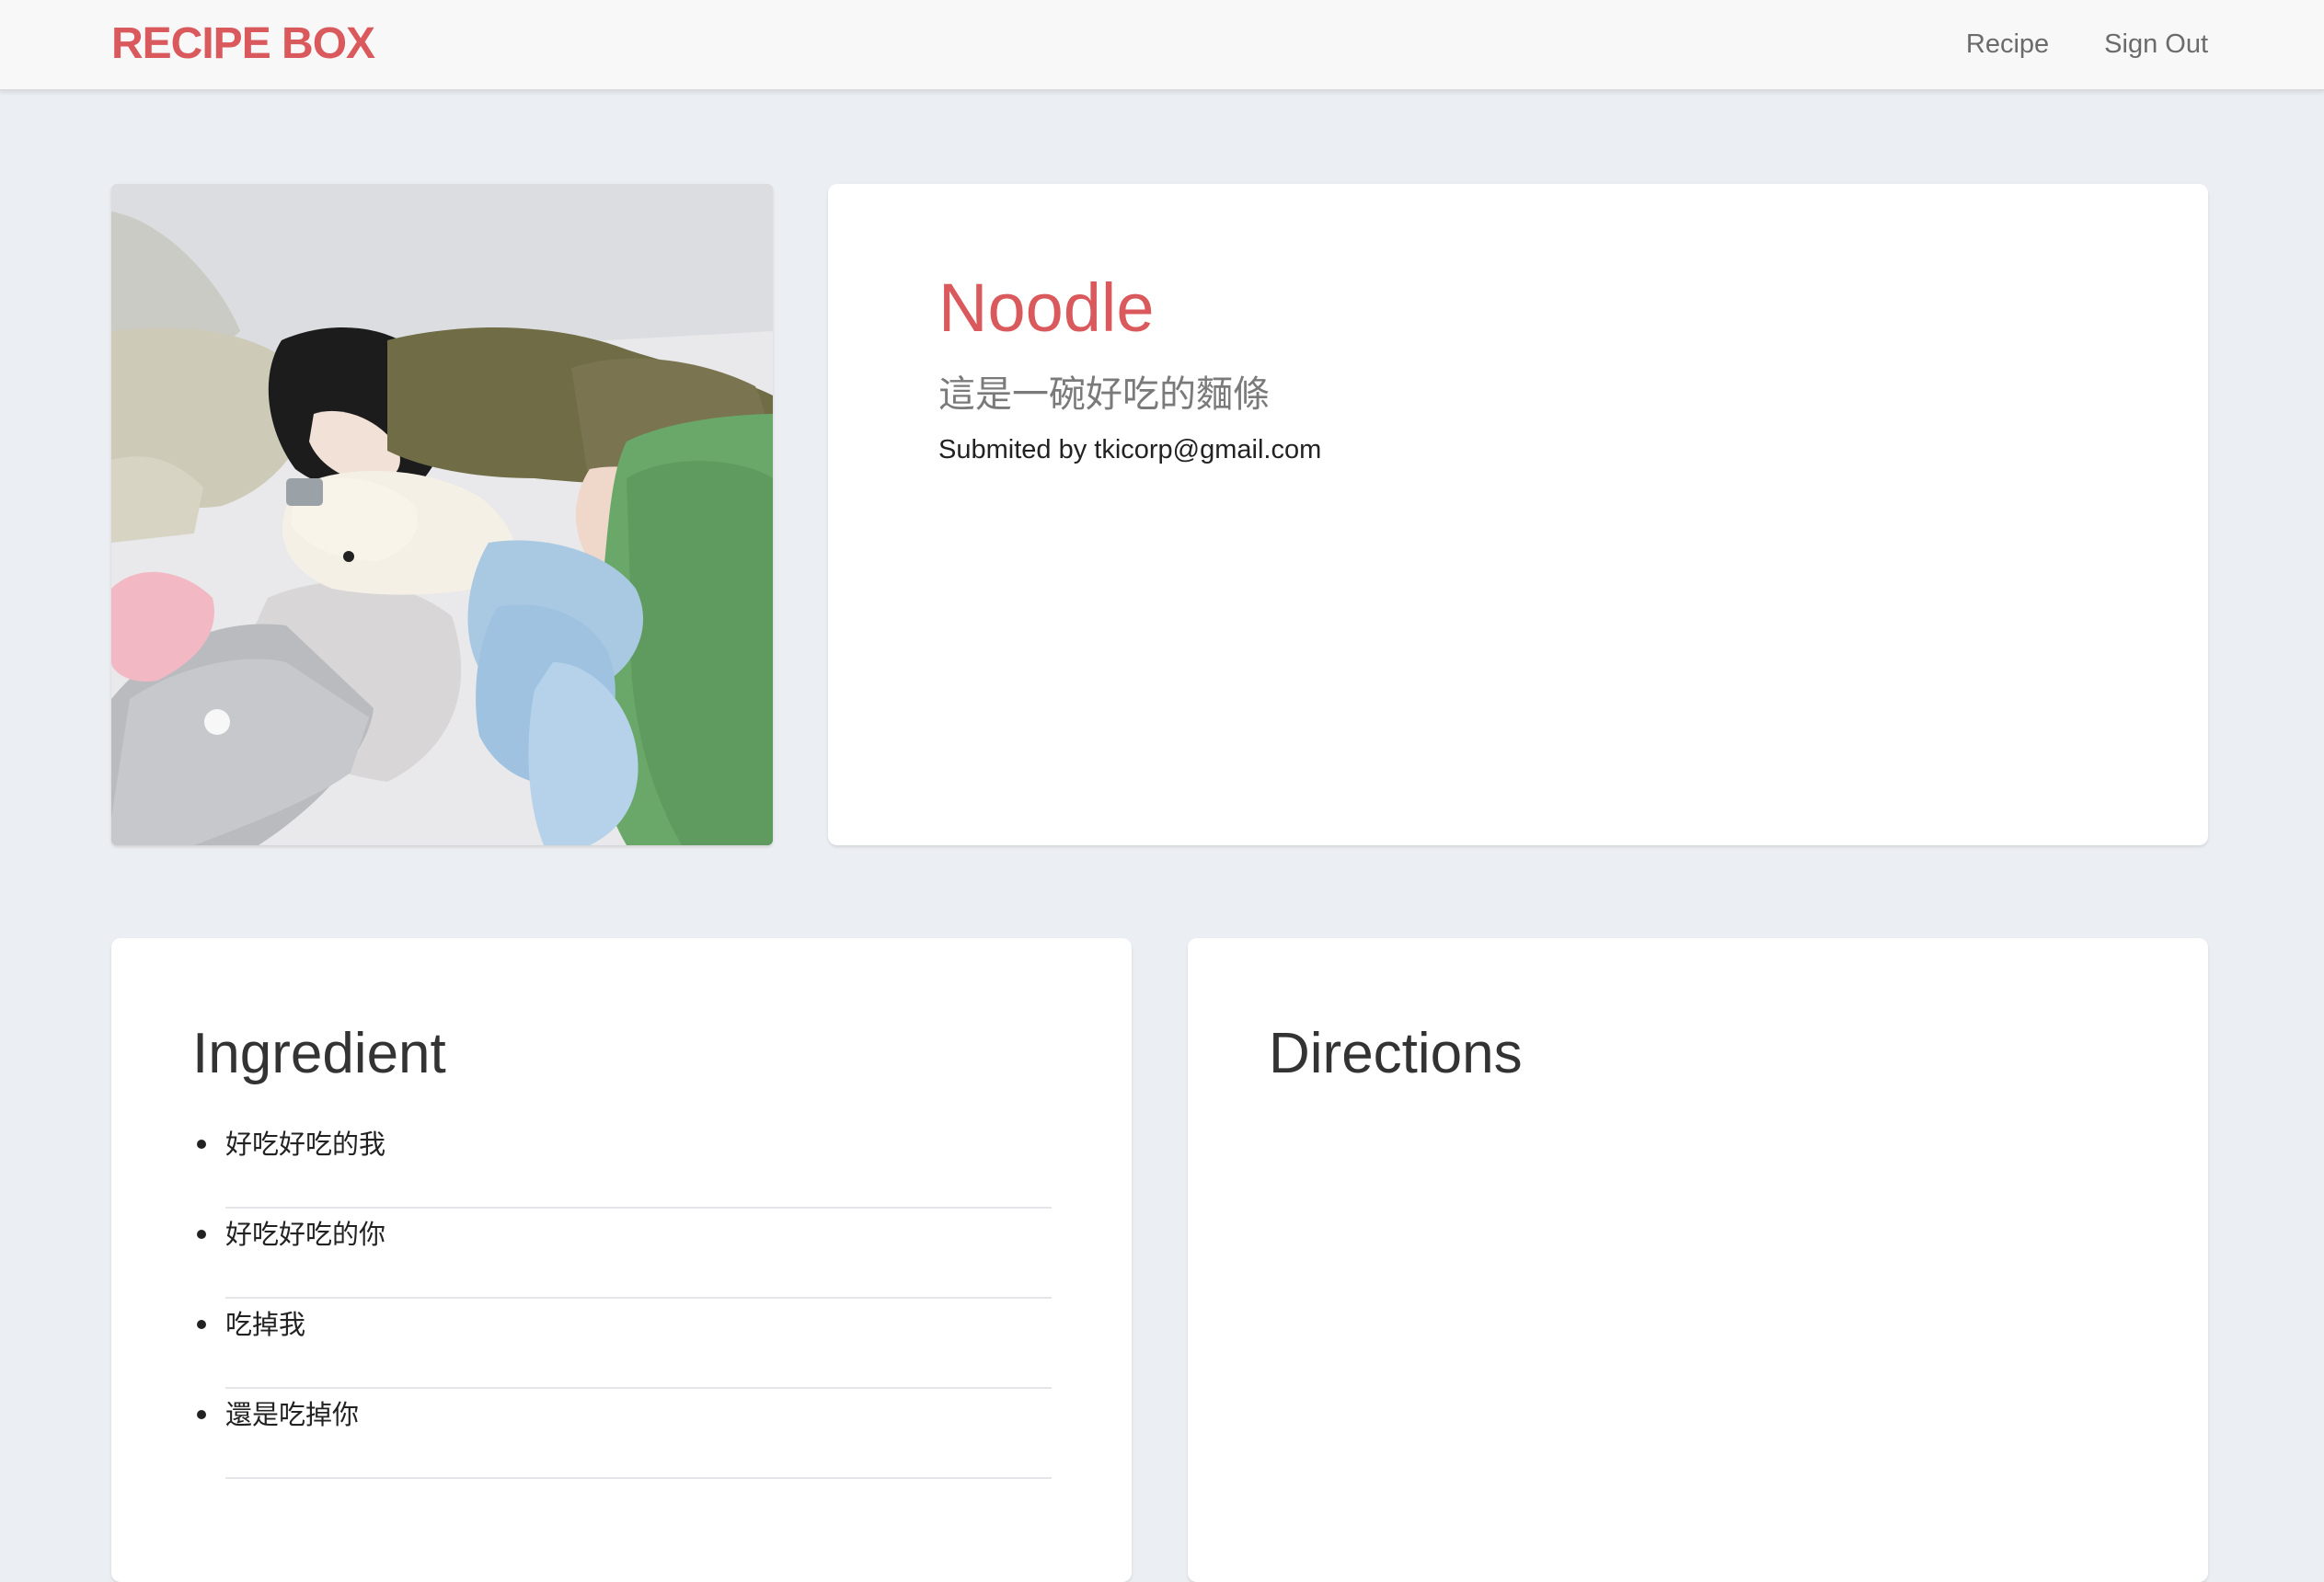 Image resolution: width=2324 pixels, height=1582 pixels. What do you see at coordinates (442, 514) in the screenshot?
I see `recipe-photo` at bounding box center [442, 514].